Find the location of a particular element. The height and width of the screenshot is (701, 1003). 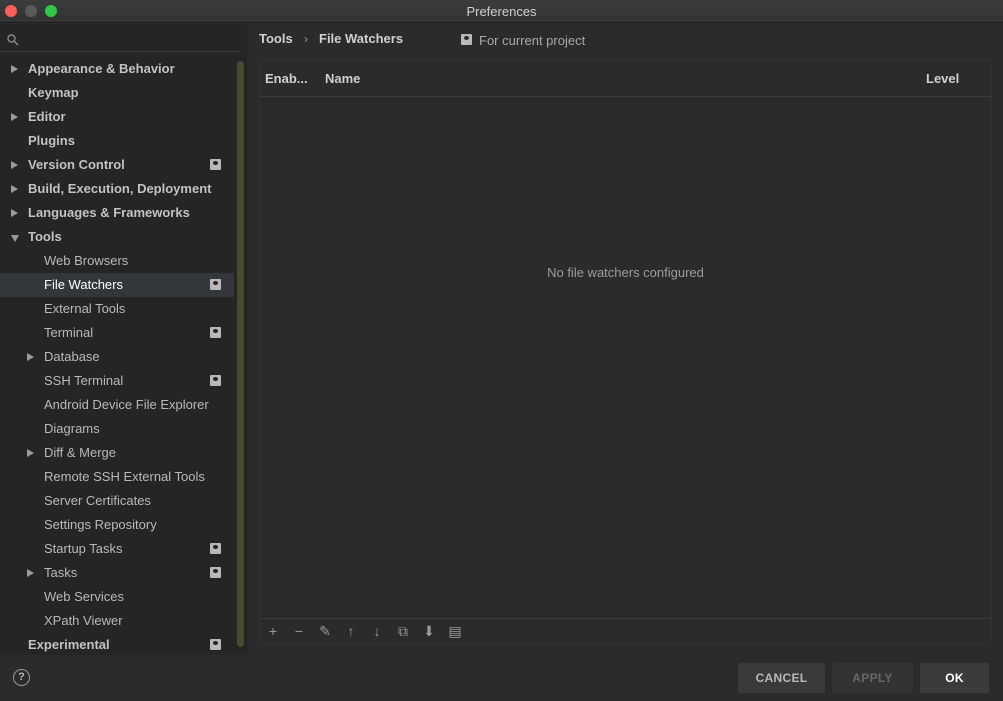

sidebar-item-ssh-terminal: SSH Terminal is located at coordinates (117, 381).